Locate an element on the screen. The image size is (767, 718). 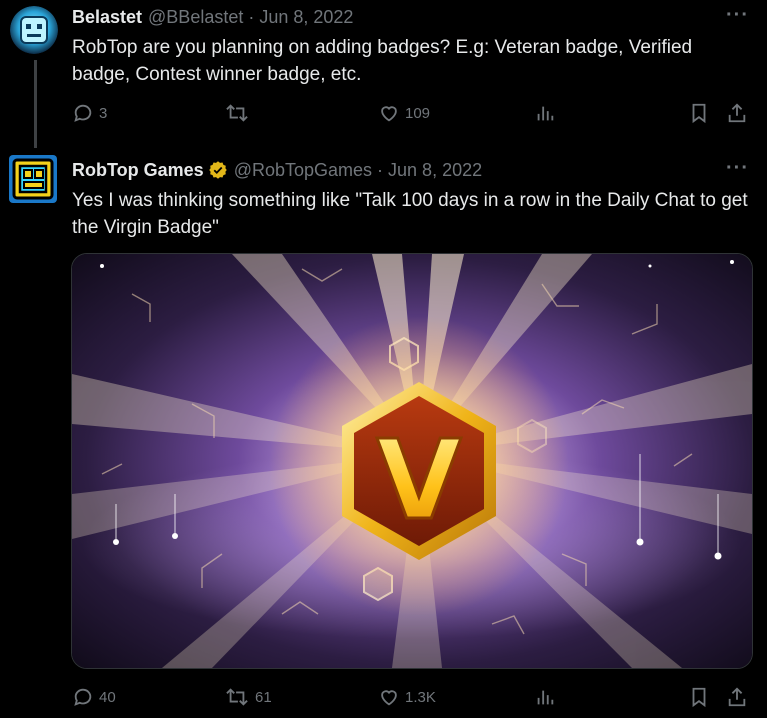
tweet-header: RobTop Games @RobTopGames · Jun 8, 2022 is located at coordinates (277, 170).